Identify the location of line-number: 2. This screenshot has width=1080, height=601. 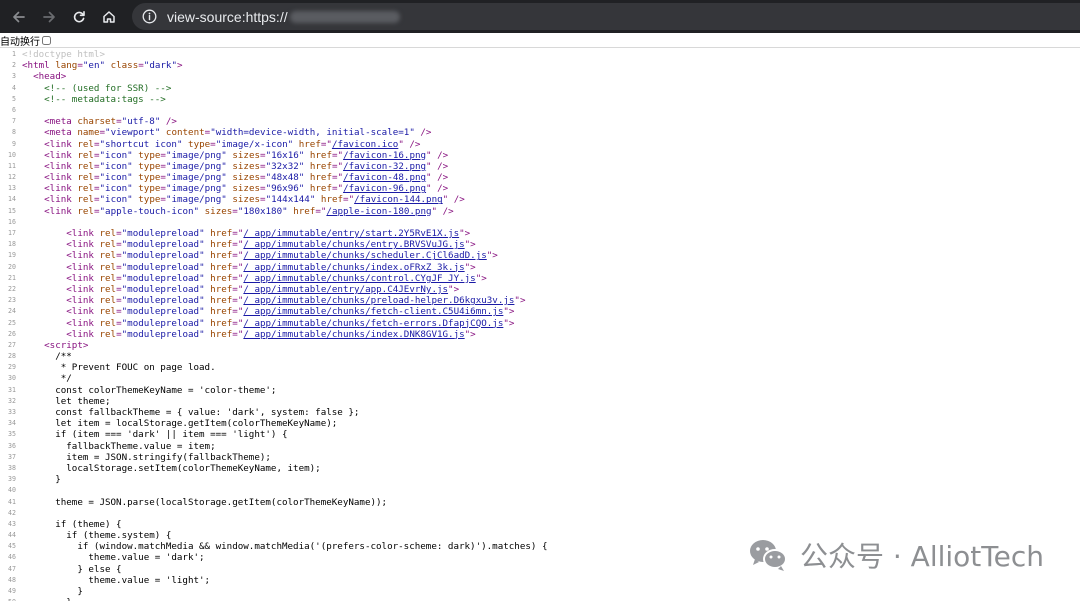
(14, 65).